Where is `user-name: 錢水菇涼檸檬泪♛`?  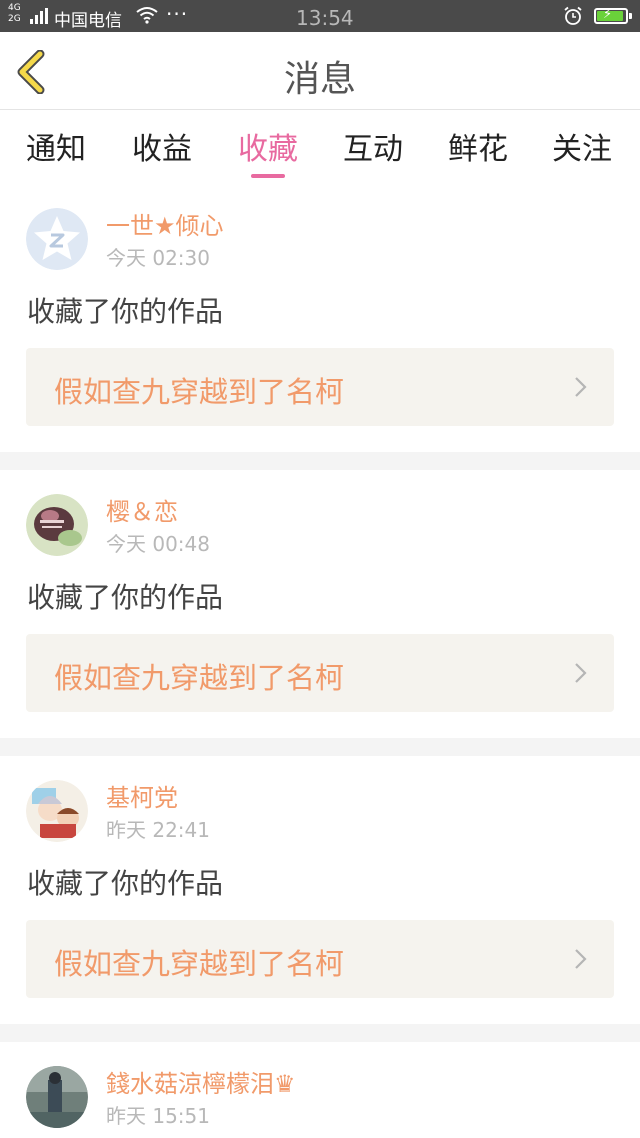
user-name: 錢水菇涼檸檬泪♛ is located at coordinates (201, 1081).